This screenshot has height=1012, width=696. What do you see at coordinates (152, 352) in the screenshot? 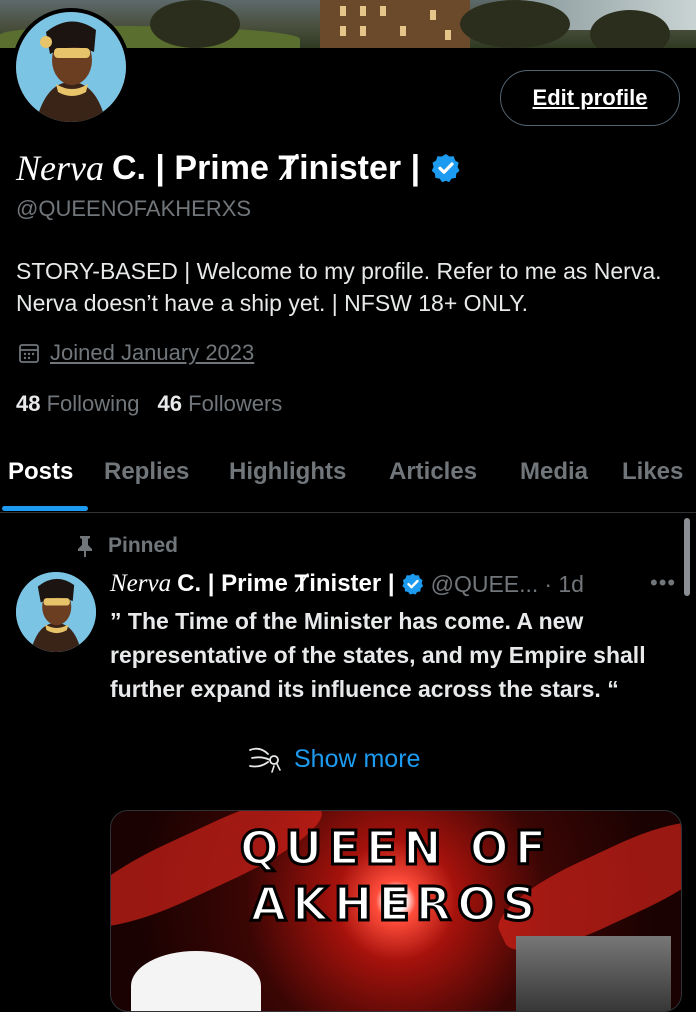
I see `joined-text: Joined January 2023` at bounding box center [152, 352].